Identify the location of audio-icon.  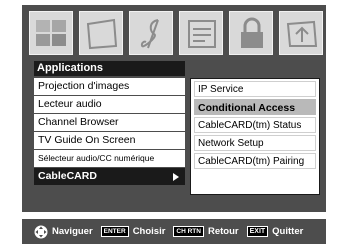
(151, 33).